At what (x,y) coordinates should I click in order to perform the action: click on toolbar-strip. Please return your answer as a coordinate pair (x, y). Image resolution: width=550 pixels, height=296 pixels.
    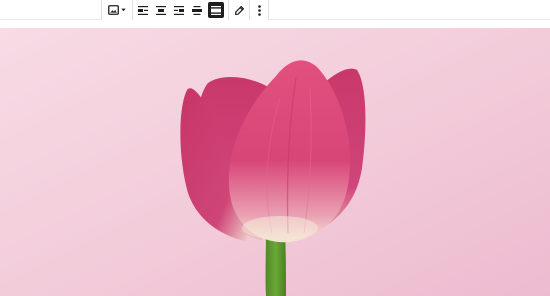
    Looking at the image, I should click on (275, 10).